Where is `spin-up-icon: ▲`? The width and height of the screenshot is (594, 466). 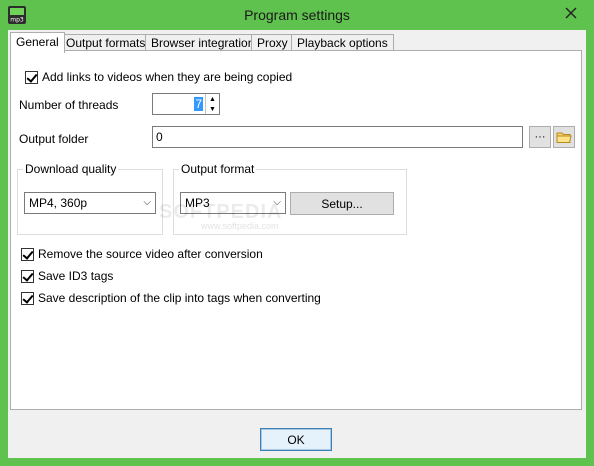 spin-up-icon: ▲ is located at coordinates (212, 99).